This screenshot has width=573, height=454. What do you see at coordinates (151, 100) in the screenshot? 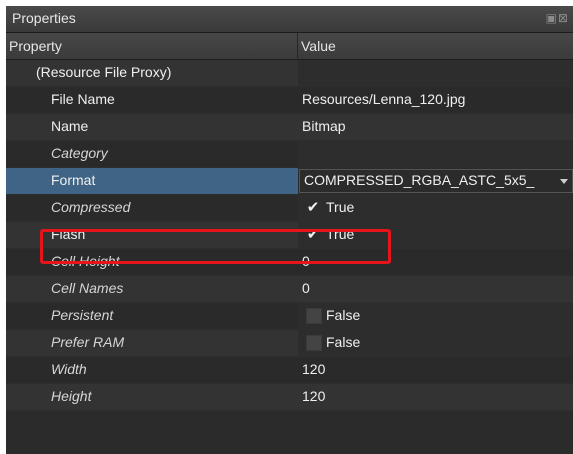
I see `property-cell: File Name` at bounding box center [151, 100].